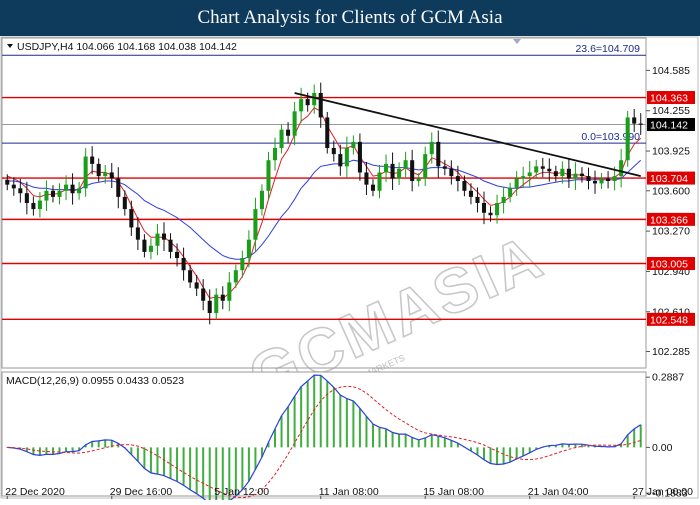 The height and width of the screenshot is (505, 700). What do you see at coordinates (350, 18) in the screenshot?
I see `page-title: Chart Analysis for Clients of GCM Asia` at bounding box center [350, 18].